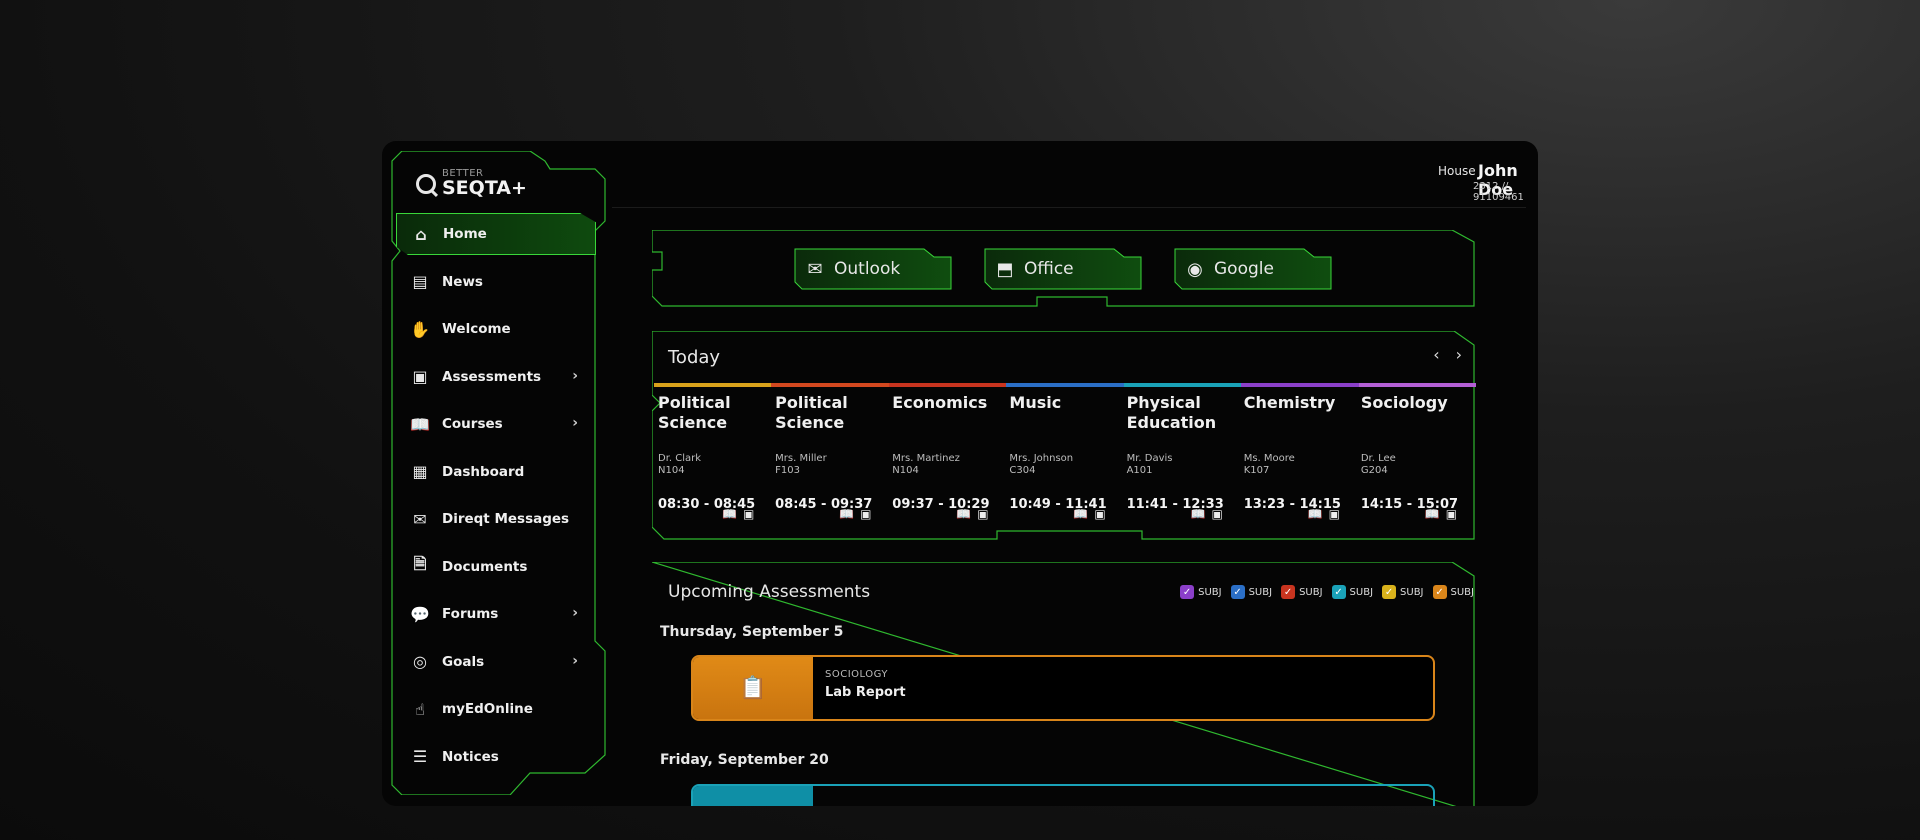 This screenshot has height=840, width=1920. I want to click on lesson-card: Music Mrs. Johnson C304 10:49 - 11:41 📖 ▣, so click(1067, 463).